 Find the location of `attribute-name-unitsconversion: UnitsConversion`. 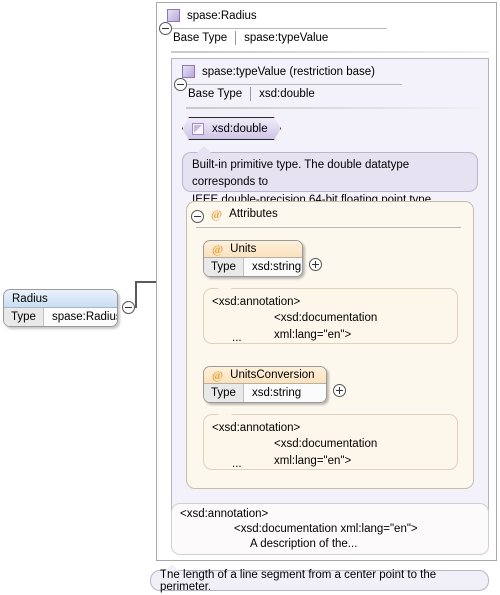

attribute-name-unitsconversion: UnitsConversion is located at coordinates (272, 375).